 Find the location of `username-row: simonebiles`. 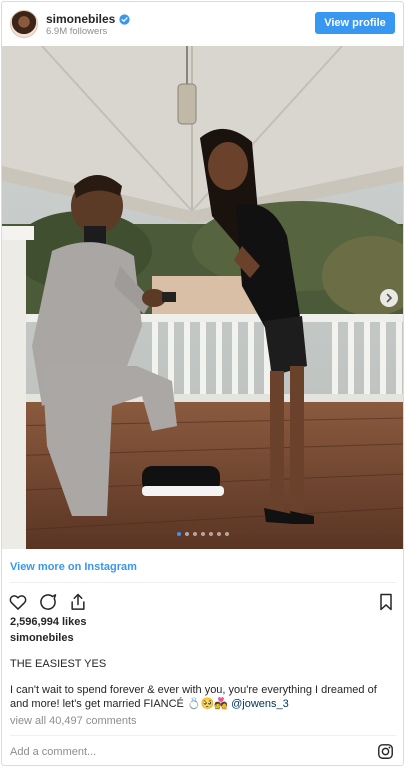

username-row: simonebiles is located at coordinates (88, 19).